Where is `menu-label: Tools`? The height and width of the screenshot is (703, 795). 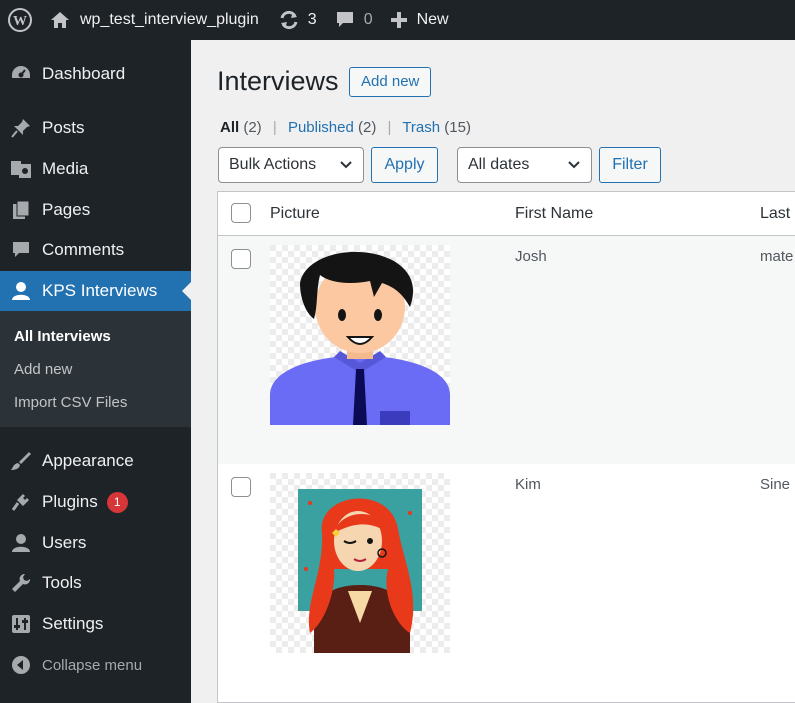
menu-label: Tools is located at coordinates (62, 582).